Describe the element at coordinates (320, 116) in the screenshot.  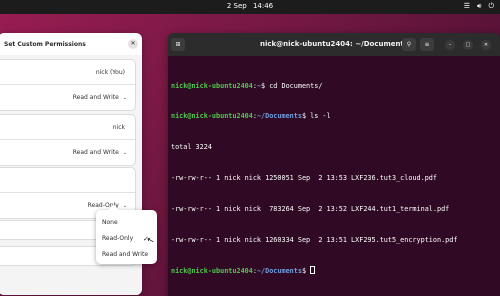
I see `command-text: ls -l` at that location.